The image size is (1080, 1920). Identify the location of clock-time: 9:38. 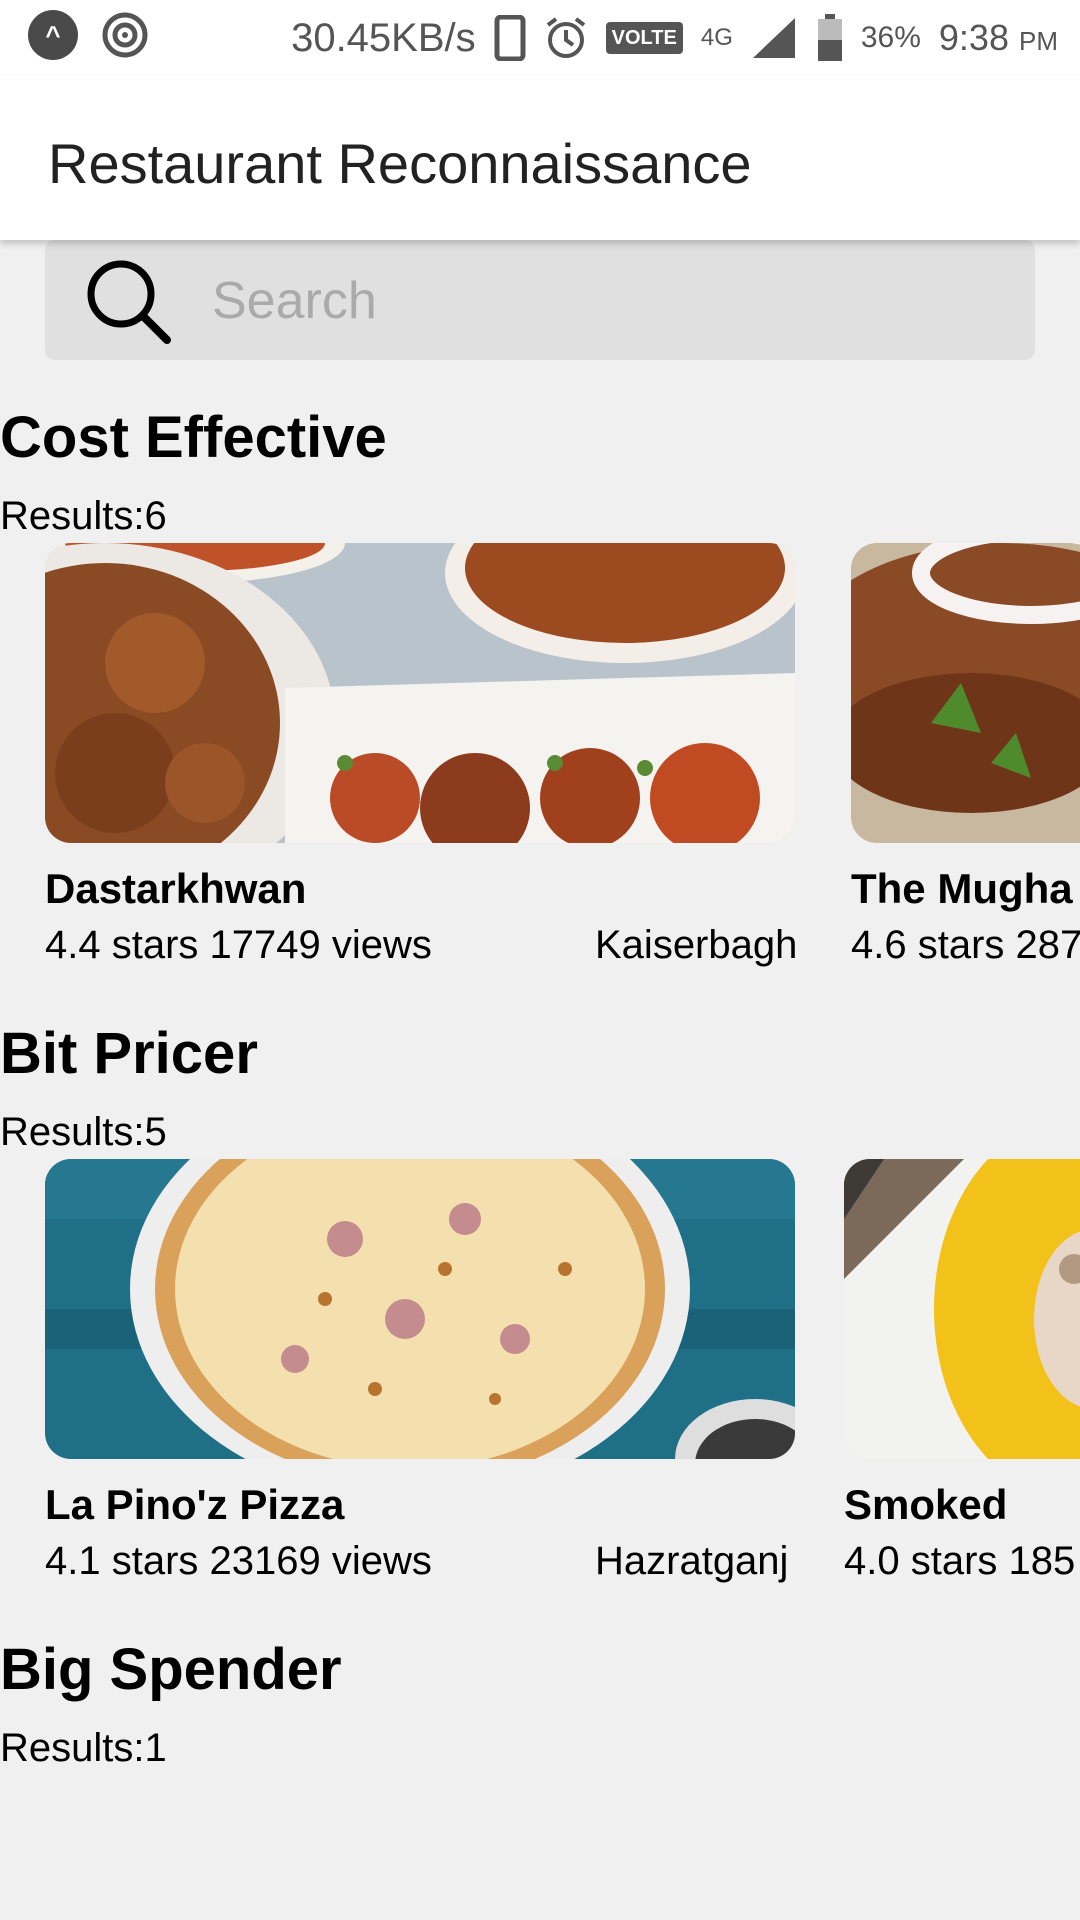
(973, 37).